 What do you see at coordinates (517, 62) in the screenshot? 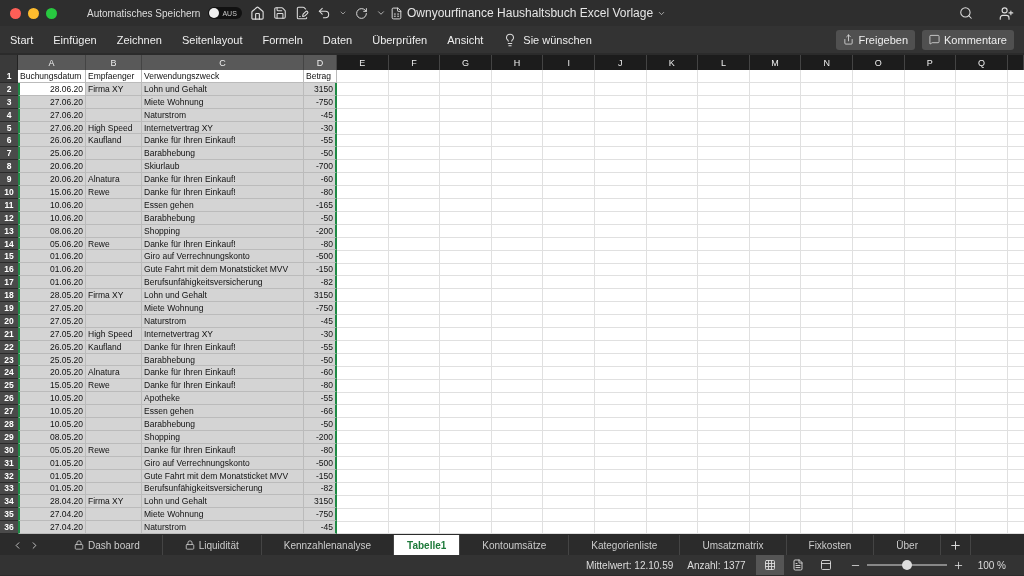
I see `column-header: H` at bounding box center [517, 62].